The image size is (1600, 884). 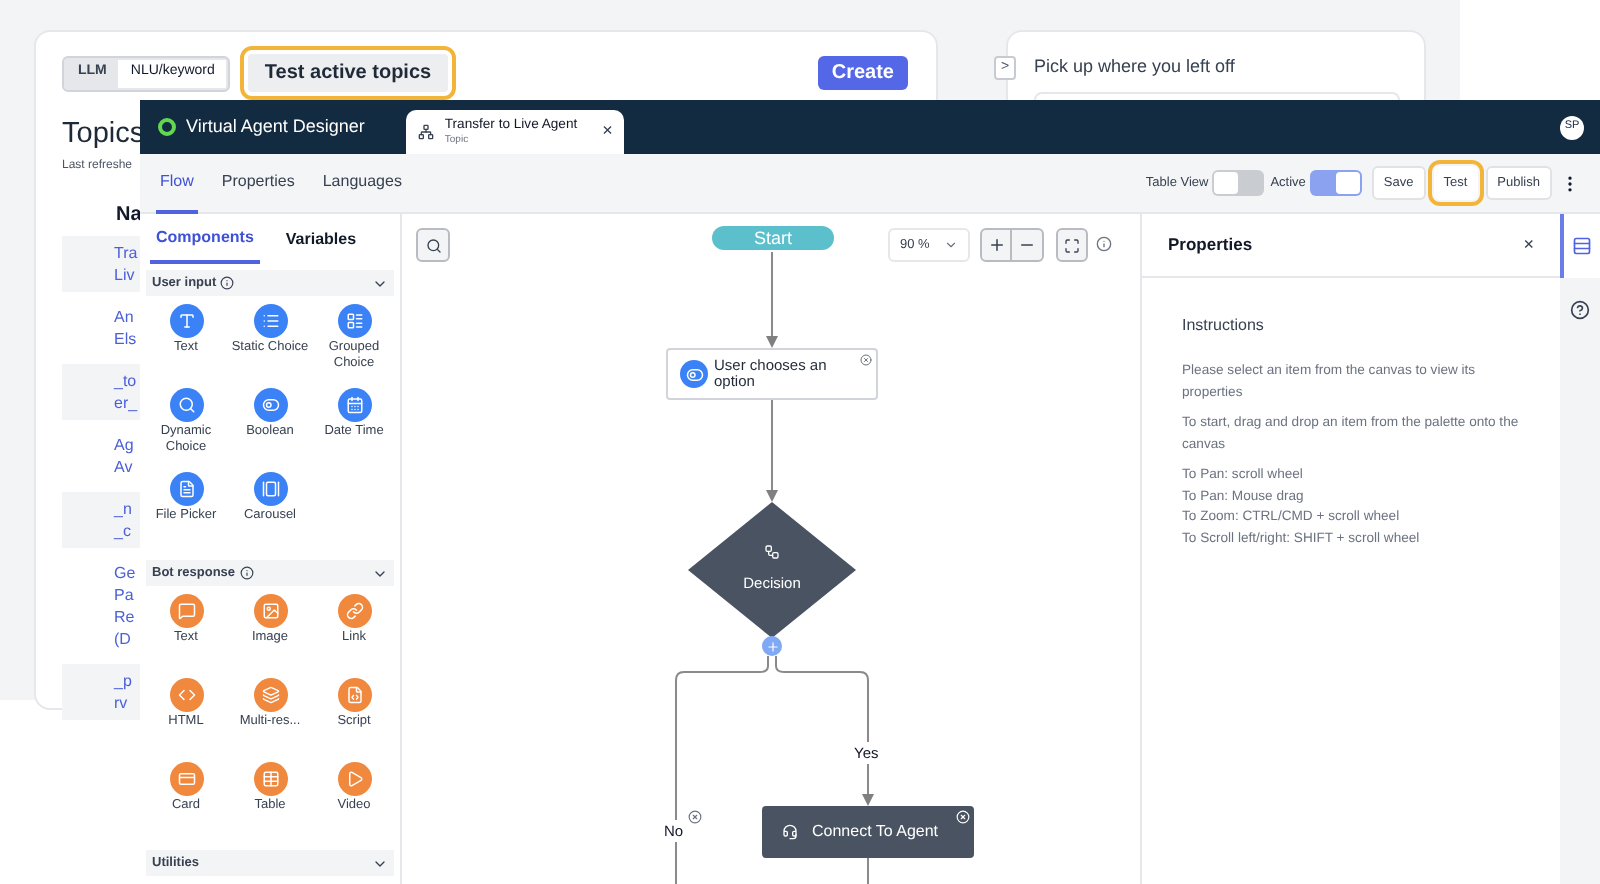 What do you see at coordinates (125, 381) in the screenshot?
I see `topic-link: _to` at bounding box center [125, 381].